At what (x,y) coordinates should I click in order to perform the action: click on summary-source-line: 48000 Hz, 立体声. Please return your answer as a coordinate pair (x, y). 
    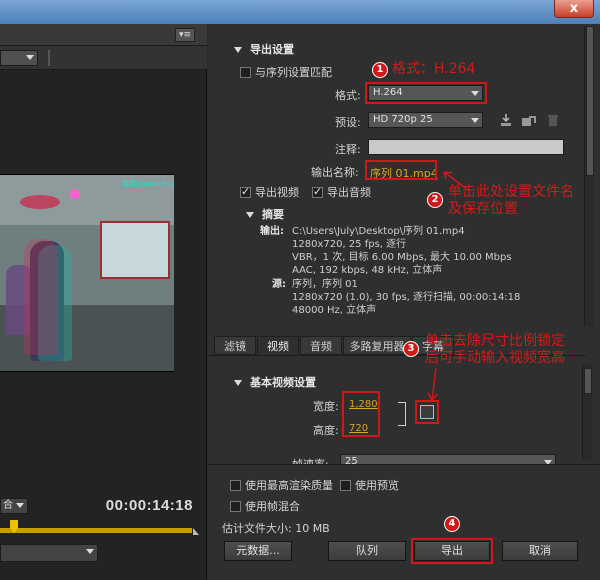
    Looking at the image, I should click on (334, 310).